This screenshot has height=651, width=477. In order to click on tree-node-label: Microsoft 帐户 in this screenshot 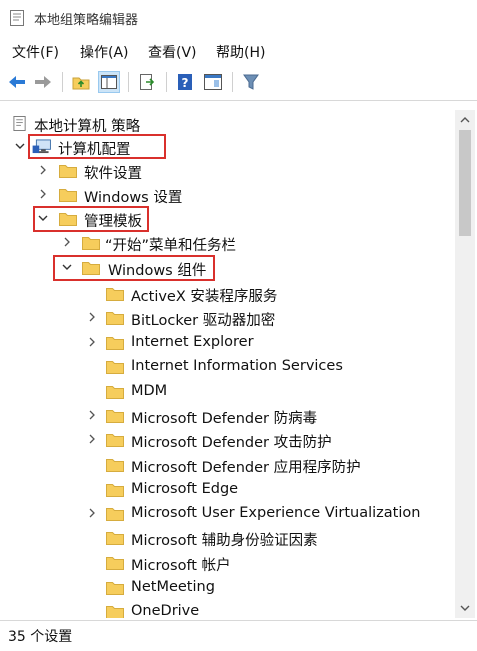, I will do `click(181, 566)`.